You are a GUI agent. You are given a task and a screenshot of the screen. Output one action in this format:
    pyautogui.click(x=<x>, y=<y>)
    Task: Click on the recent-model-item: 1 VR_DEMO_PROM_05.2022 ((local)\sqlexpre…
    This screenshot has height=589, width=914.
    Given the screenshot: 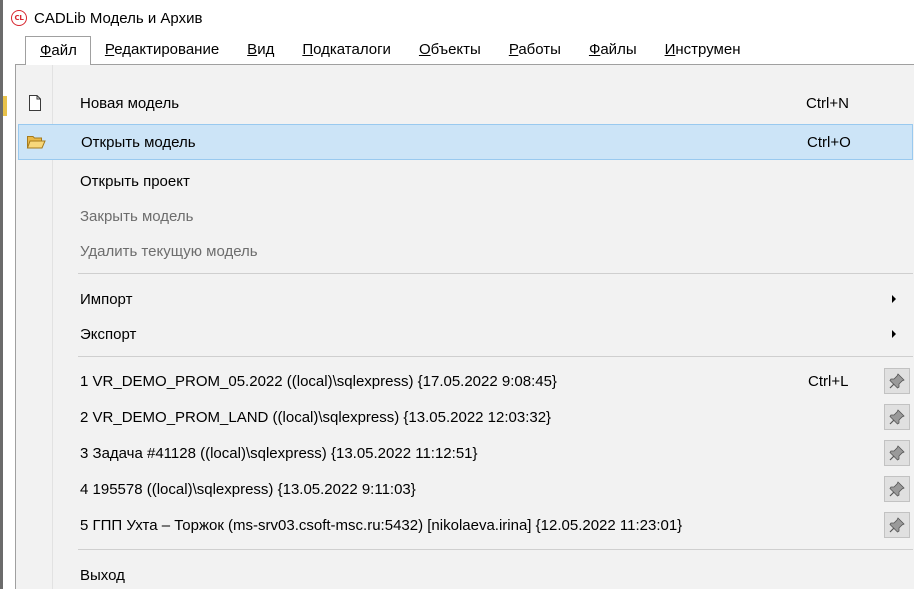 What is the action you would take?
    pyautogui.click(x=465, y=381)
    